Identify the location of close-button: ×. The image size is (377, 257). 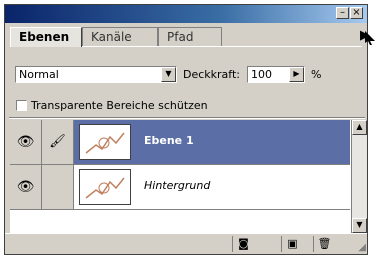
(356, 13).